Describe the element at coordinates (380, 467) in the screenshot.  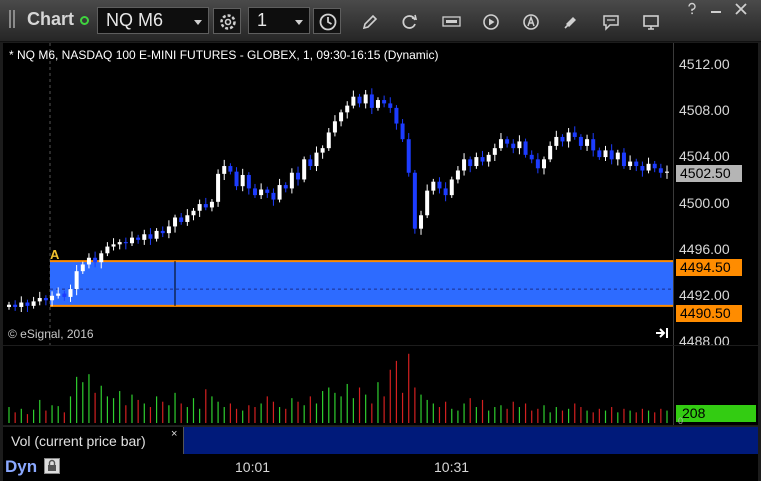
I see `time-axis: Dyn 10:01 10:31` at that location.